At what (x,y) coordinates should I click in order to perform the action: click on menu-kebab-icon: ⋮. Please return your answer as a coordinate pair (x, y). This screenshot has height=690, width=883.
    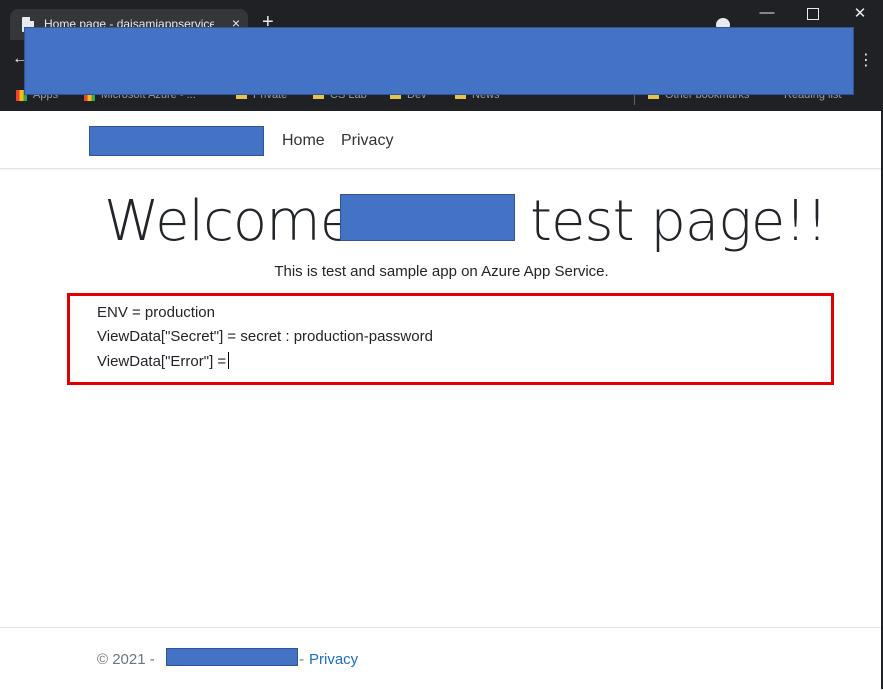
    Looking at the image, I should click on (866, 60).